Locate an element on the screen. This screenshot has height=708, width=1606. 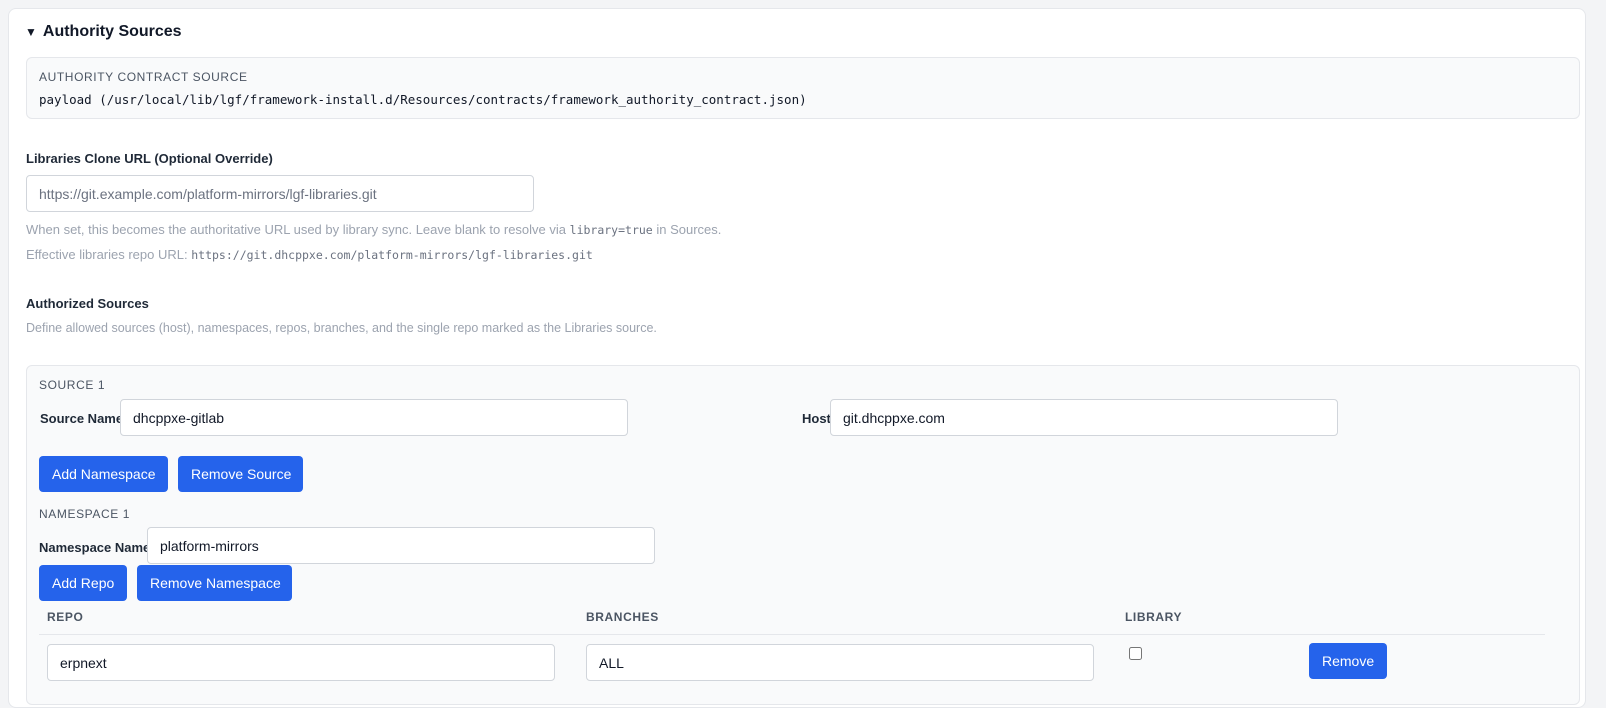
effective-url-label: Effective libraries repo URL: is located at coordinates (107, 254).